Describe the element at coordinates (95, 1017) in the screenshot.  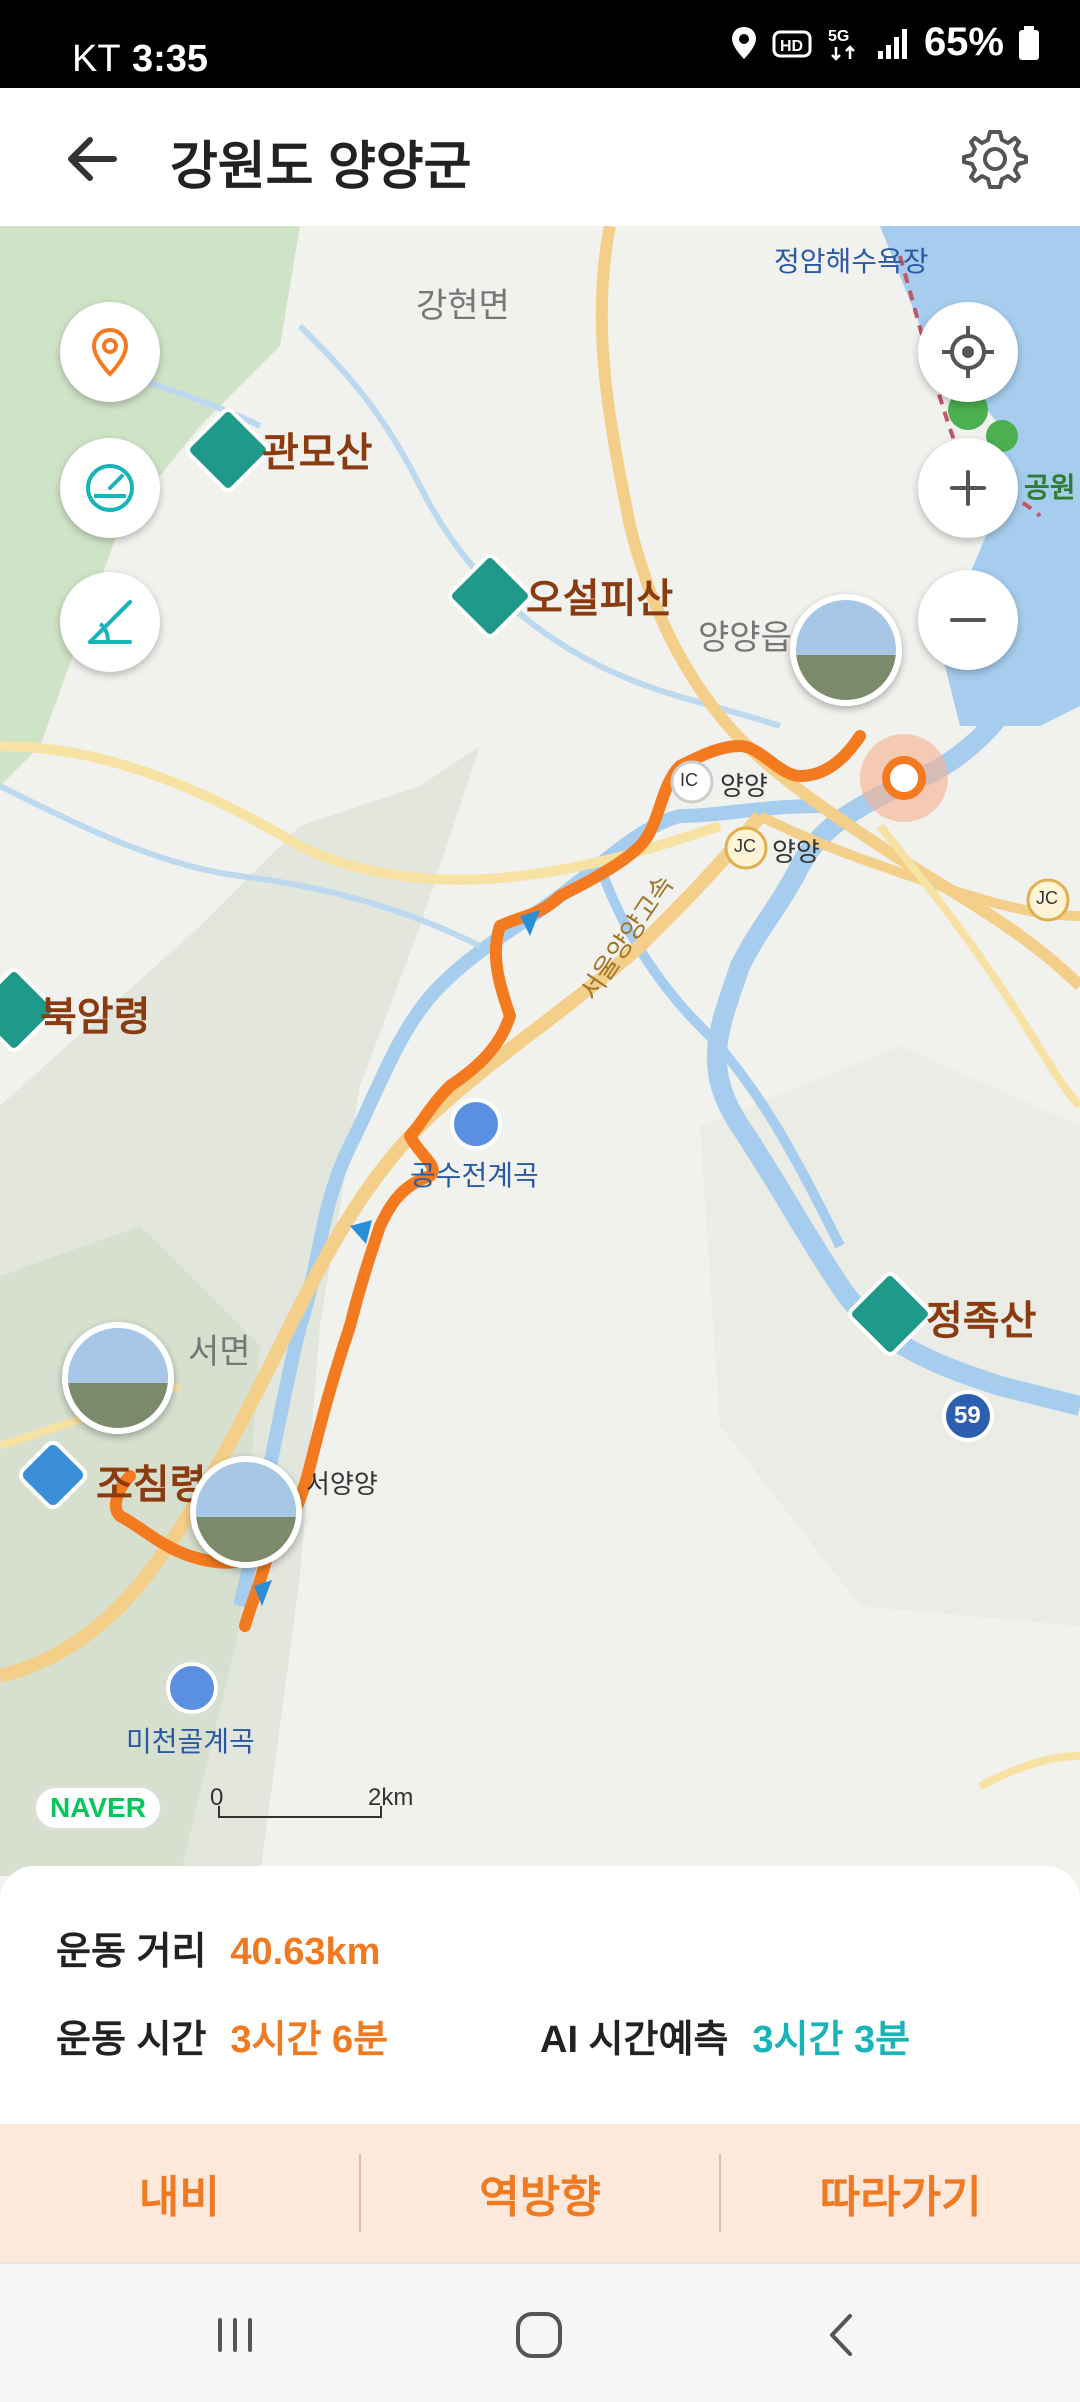
I see `map-label: 북암령` at that location.